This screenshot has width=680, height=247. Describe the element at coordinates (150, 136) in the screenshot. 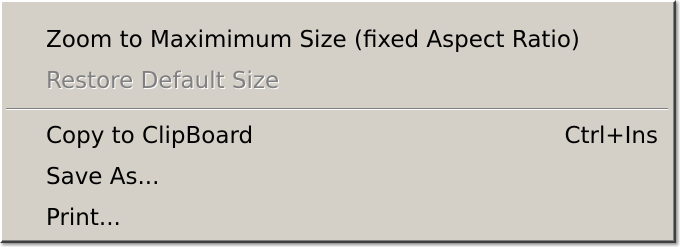

I see `menu-item-label: Copy to ClipBoard` at that location.